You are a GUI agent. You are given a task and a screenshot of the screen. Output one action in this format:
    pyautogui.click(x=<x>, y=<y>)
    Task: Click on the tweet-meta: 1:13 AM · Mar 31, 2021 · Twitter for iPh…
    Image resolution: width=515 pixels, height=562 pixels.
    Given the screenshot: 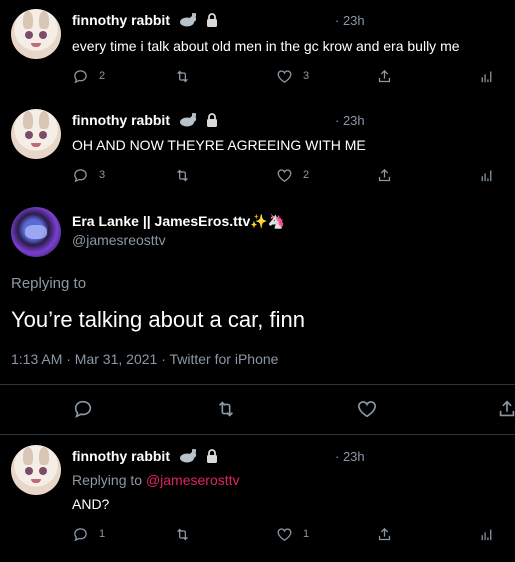 What is the action you would take?
    pyautogui.click(x=144, y=359)
    